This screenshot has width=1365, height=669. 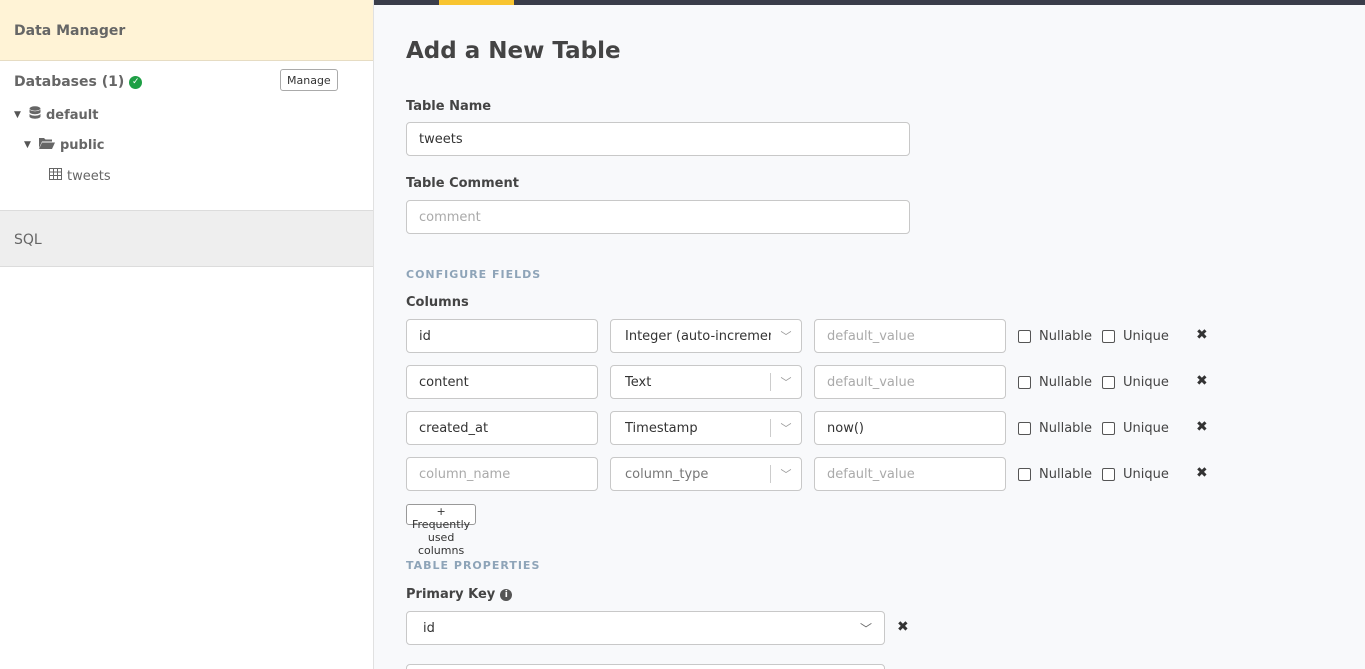 I want to click on tree-item-default: ▼ default, so click(x=56, y=115).